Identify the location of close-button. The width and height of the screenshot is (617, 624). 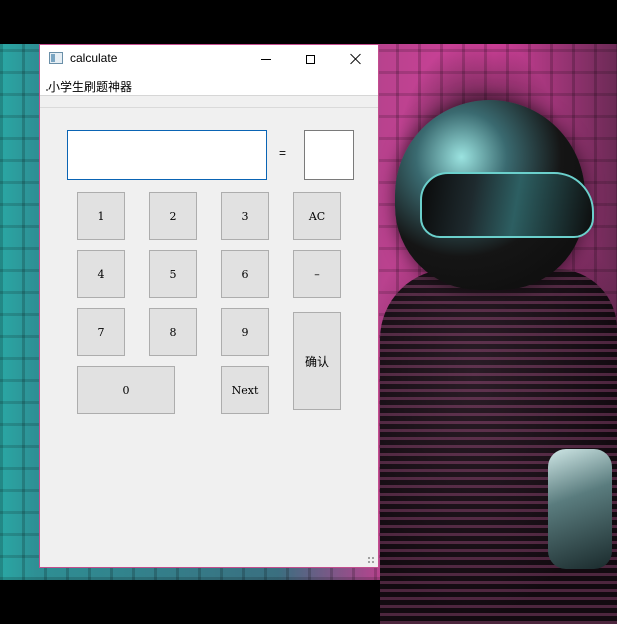
(355, 59).